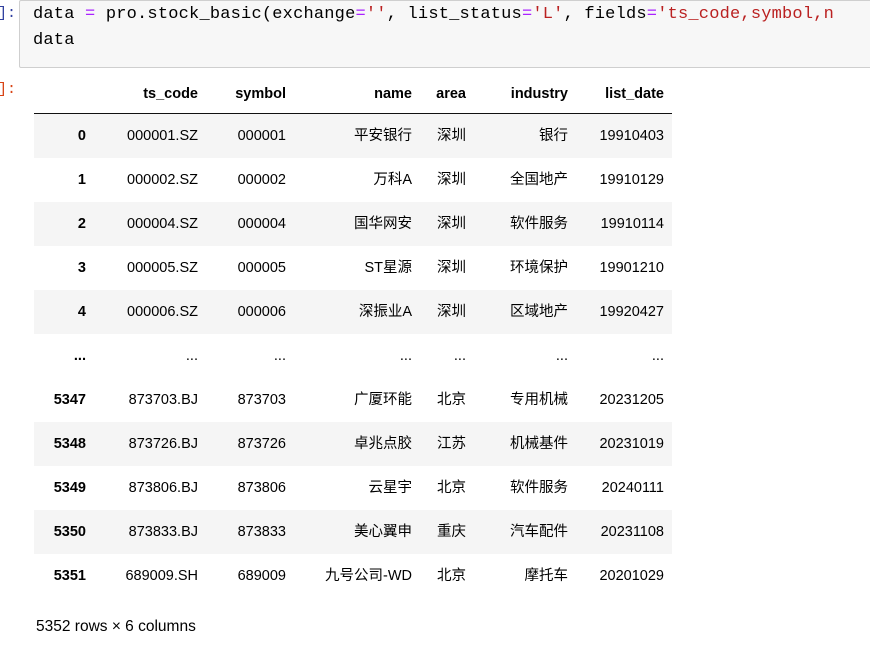 Image resolution: width=870 pixels, height=661 pixels. I want to click on row-index: 5348, so click(64, 444).